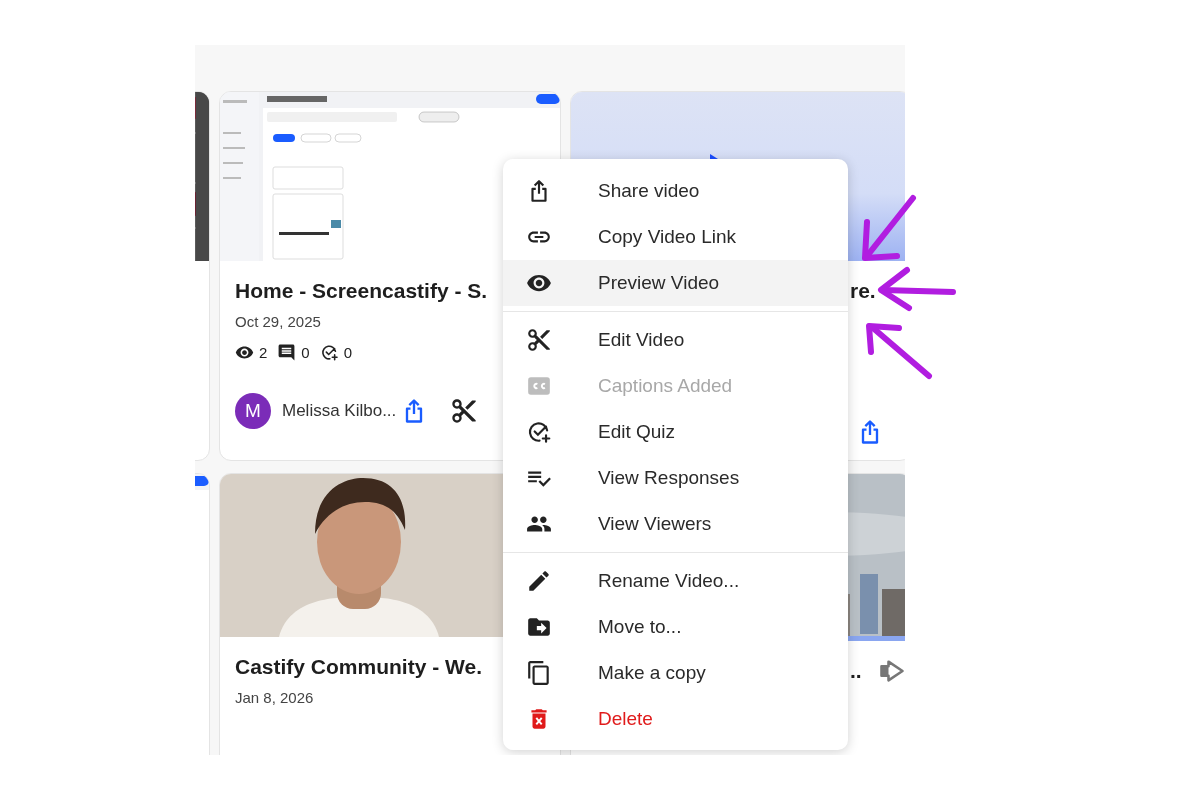 This screenshot has height=800, width=1200. I want to click on menu-item: Copy Video Link, so click(675, 237).